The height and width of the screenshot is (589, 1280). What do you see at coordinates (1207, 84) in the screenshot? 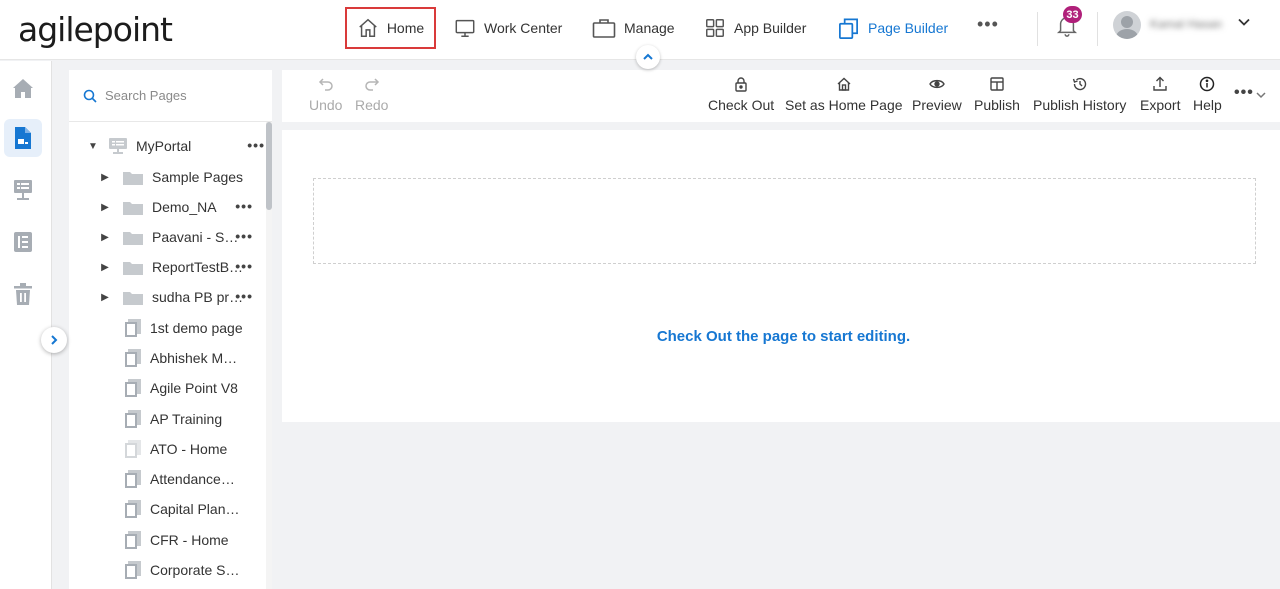
I see `info-icon` at bounding box center [1207, 84].